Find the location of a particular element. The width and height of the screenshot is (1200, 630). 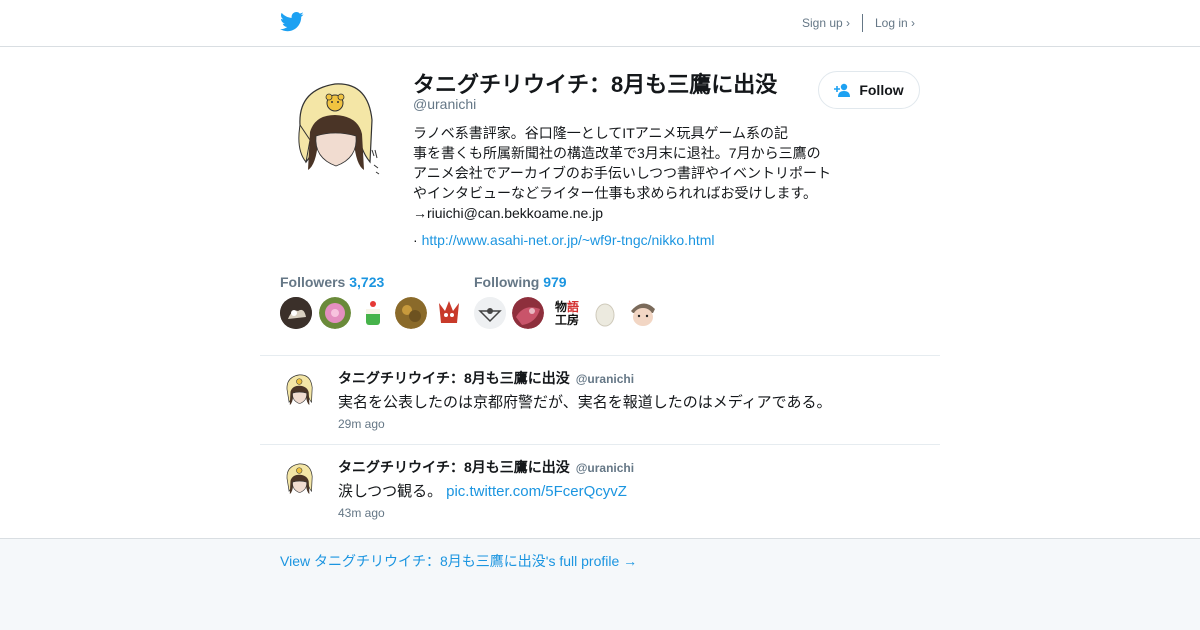

followers-stat: Followers 3,723 is located at coordinates (332, 282).